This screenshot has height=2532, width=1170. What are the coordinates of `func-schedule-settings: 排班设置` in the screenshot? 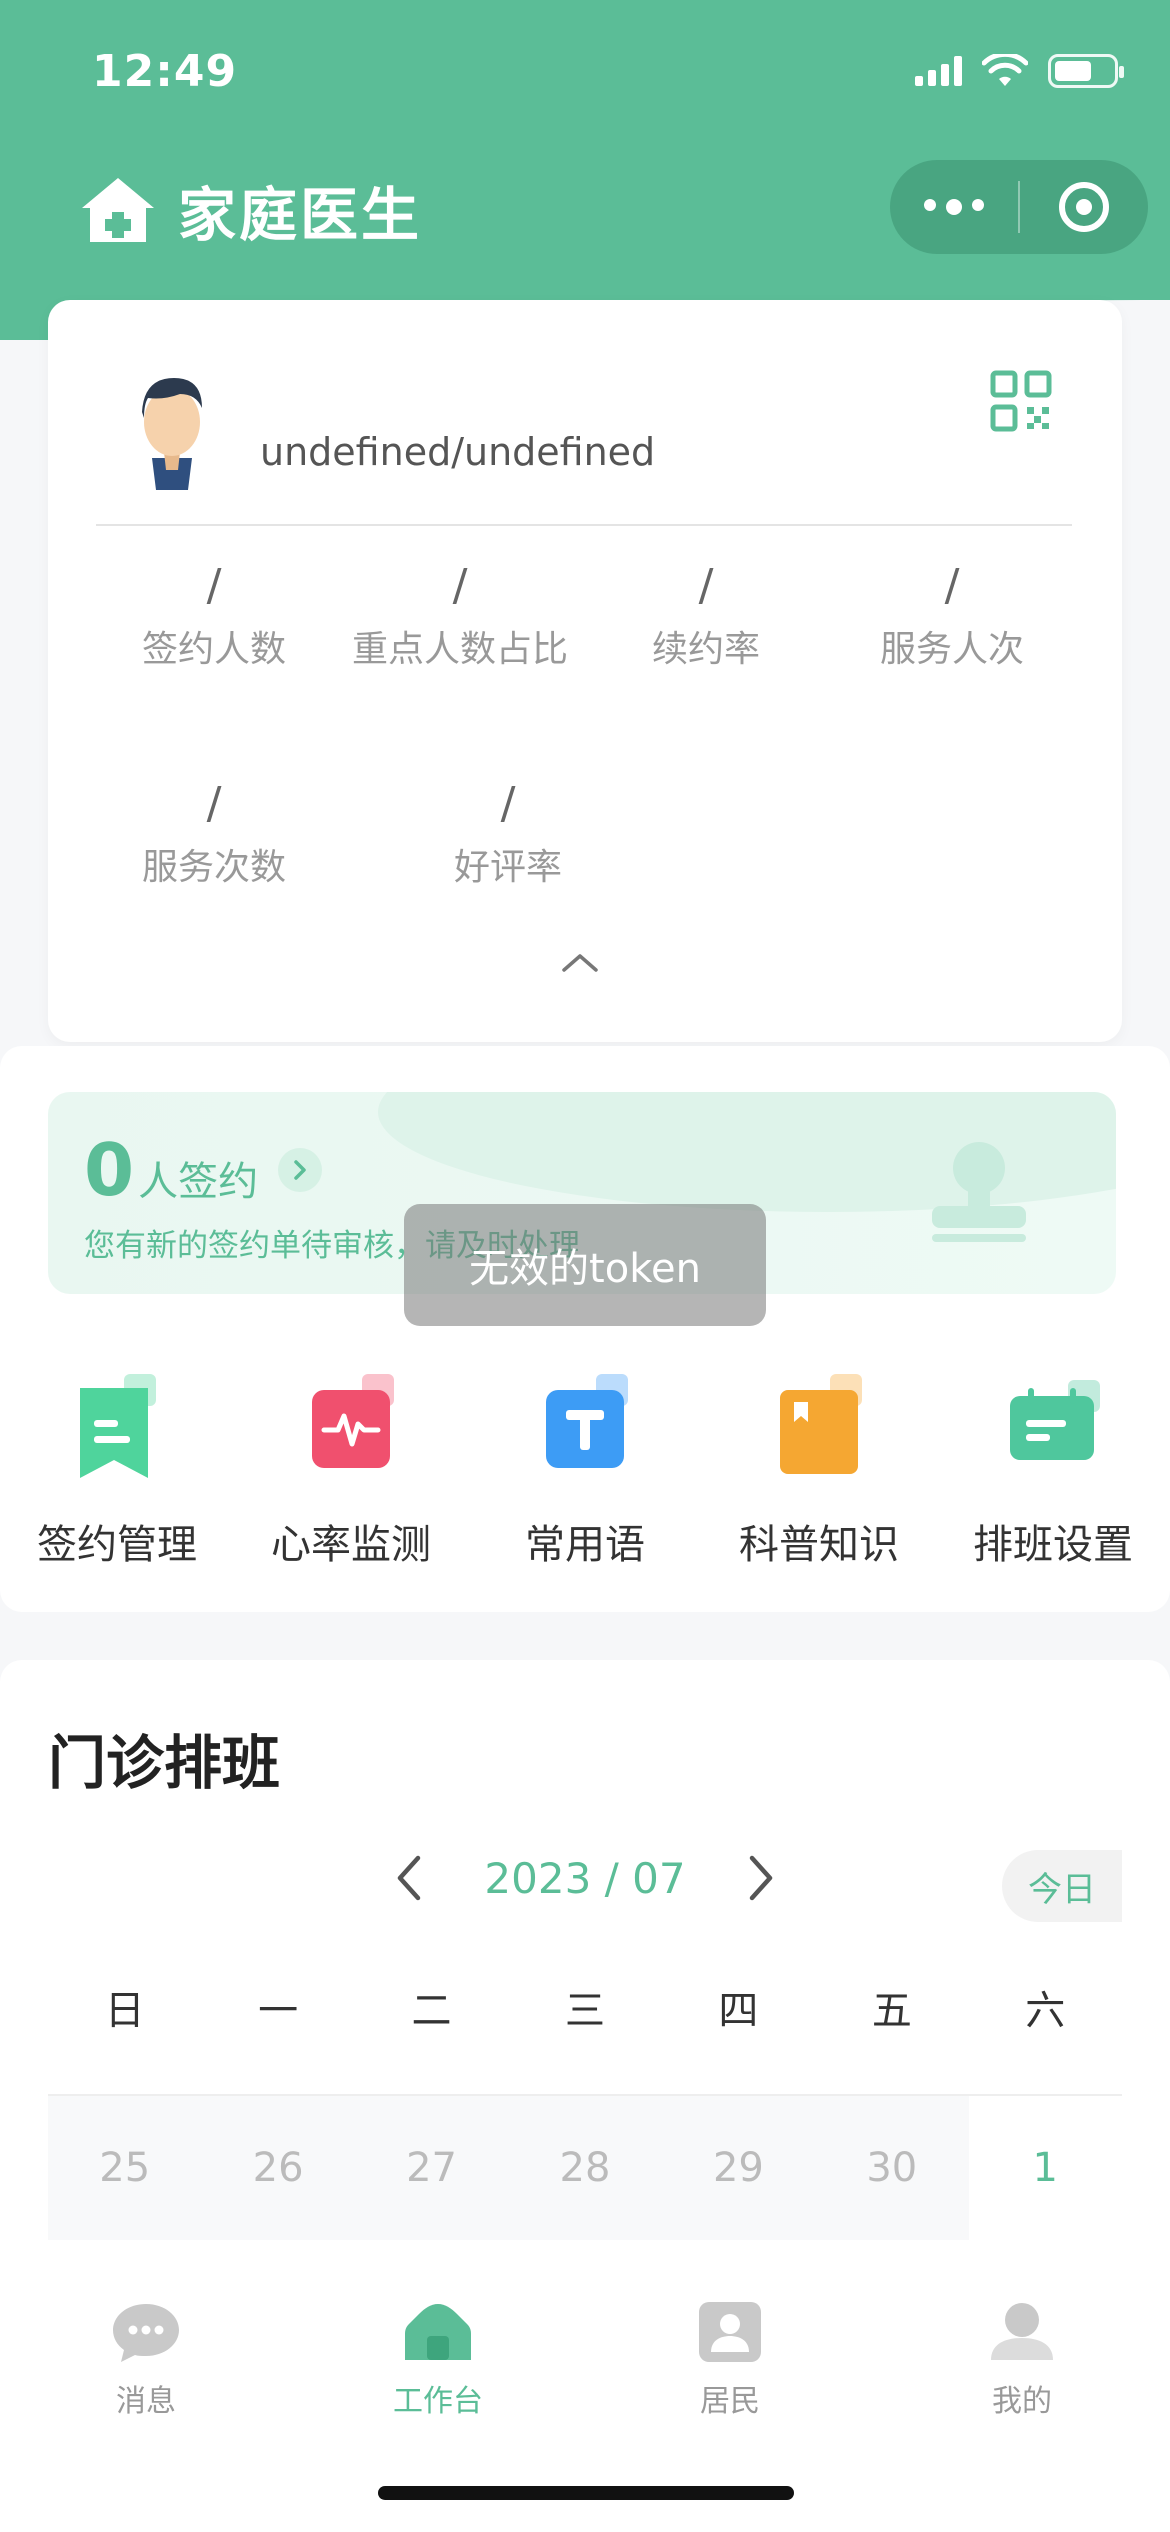 It's located at (1053, 1472).